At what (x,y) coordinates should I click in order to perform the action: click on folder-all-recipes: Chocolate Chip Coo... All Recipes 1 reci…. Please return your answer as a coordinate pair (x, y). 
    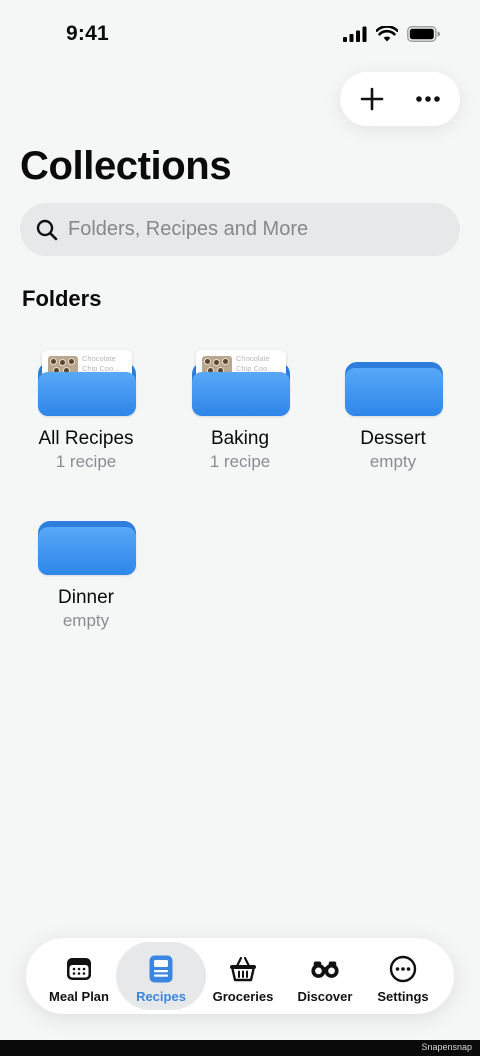
    Looking at the image, I should click on (86, 420).